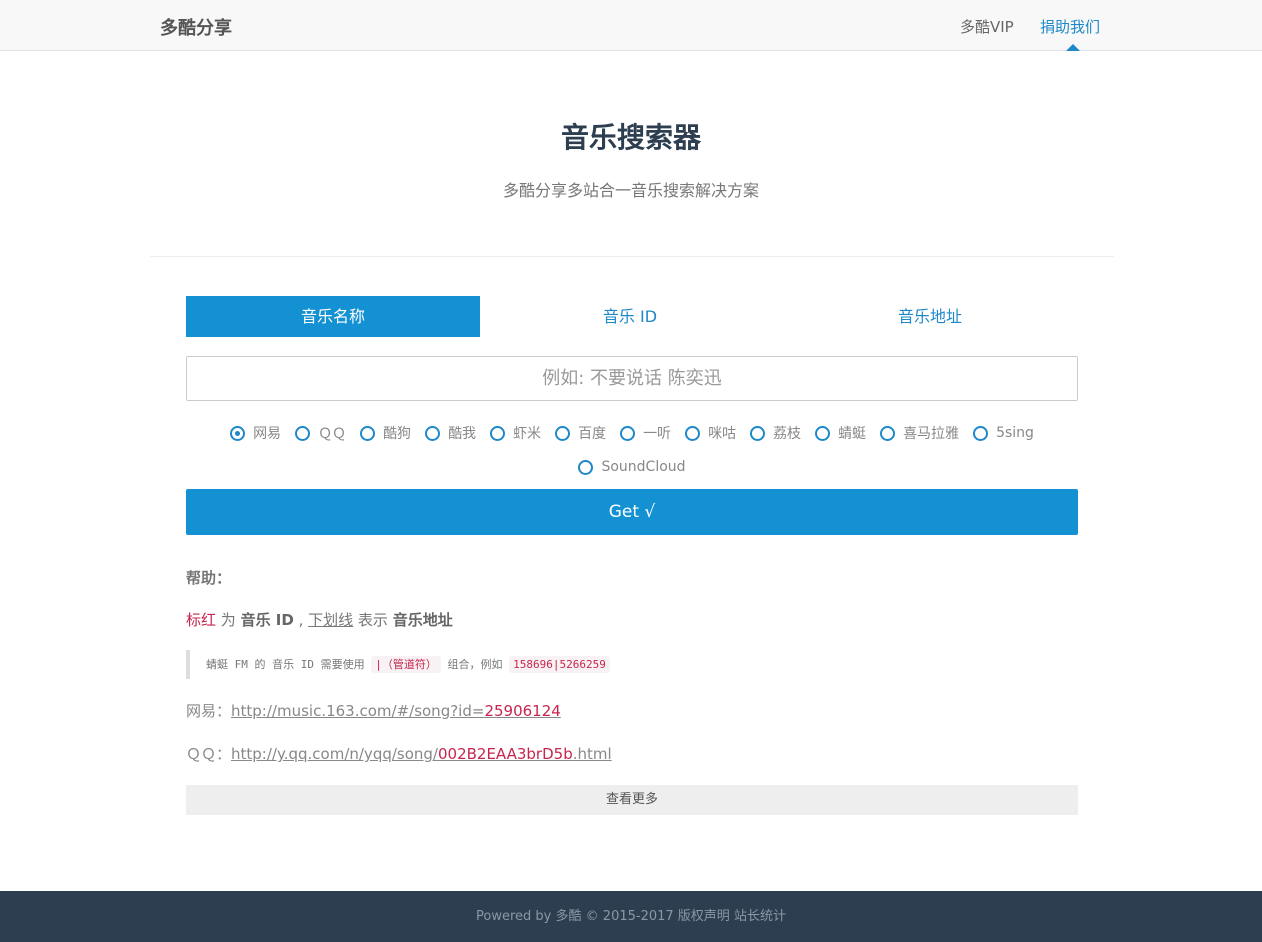  I want to click on radio-label: 酷我, so click(462, 434).